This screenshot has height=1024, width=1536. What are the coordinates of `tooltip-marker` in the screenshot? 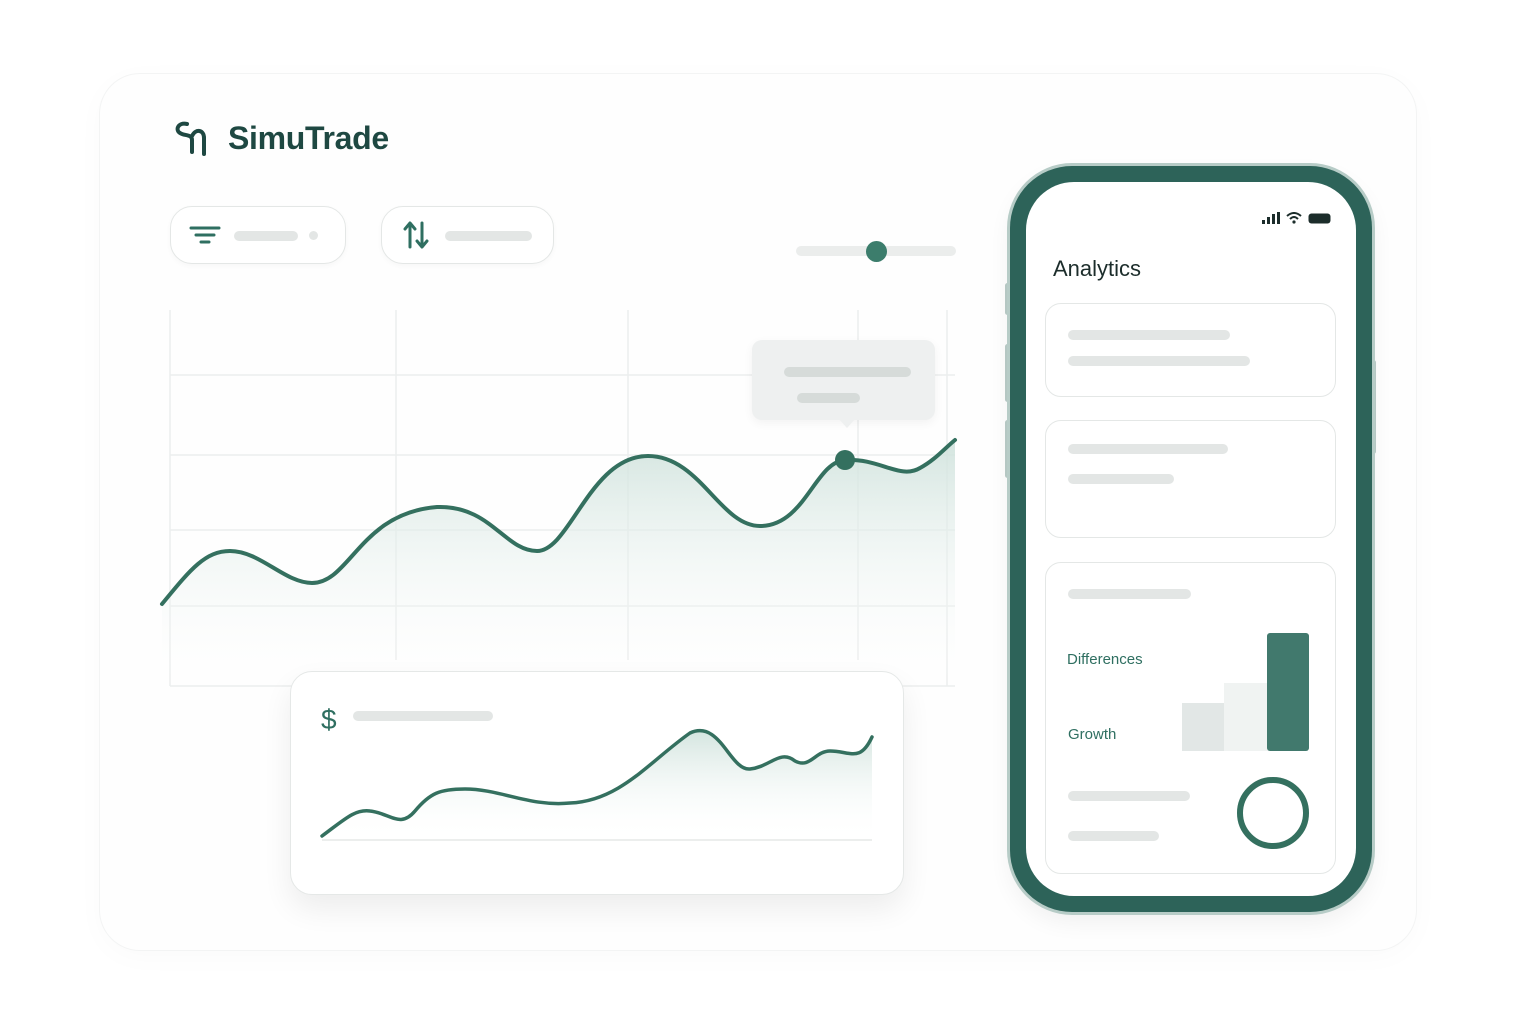 It's located at (845, 460).